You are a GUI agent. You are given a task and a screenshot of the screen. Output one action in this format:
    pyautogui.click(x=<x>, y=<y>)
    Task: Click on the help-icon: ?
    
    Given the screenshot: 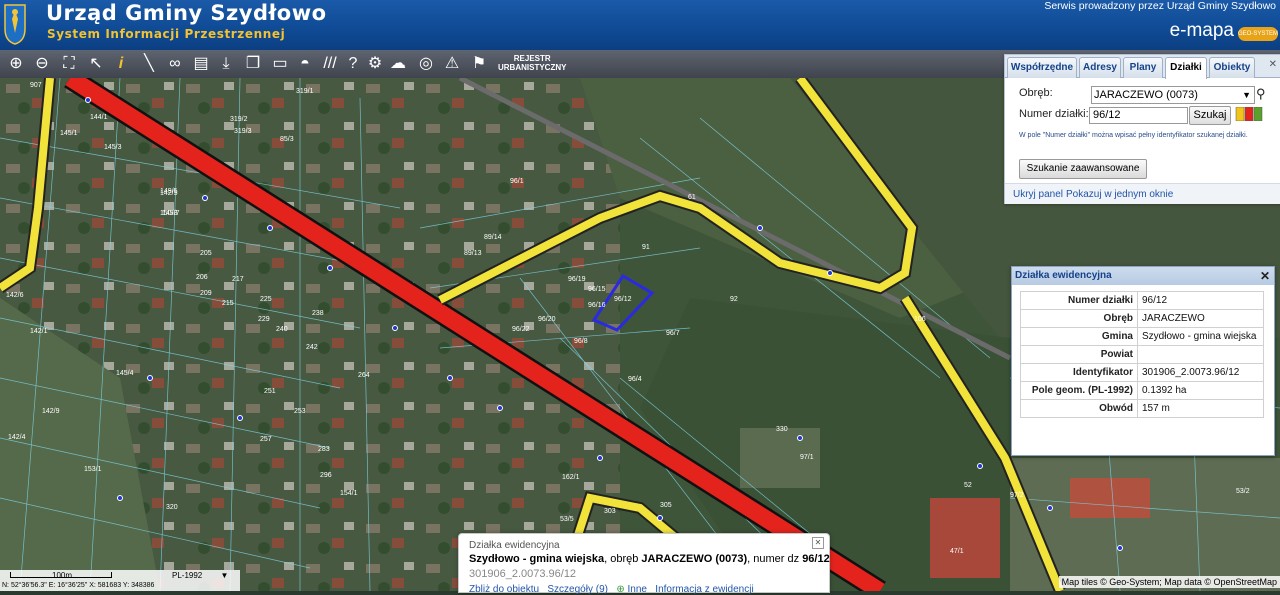 What is the action you would take?
    pyautogui.click(x=353, y=64)
    